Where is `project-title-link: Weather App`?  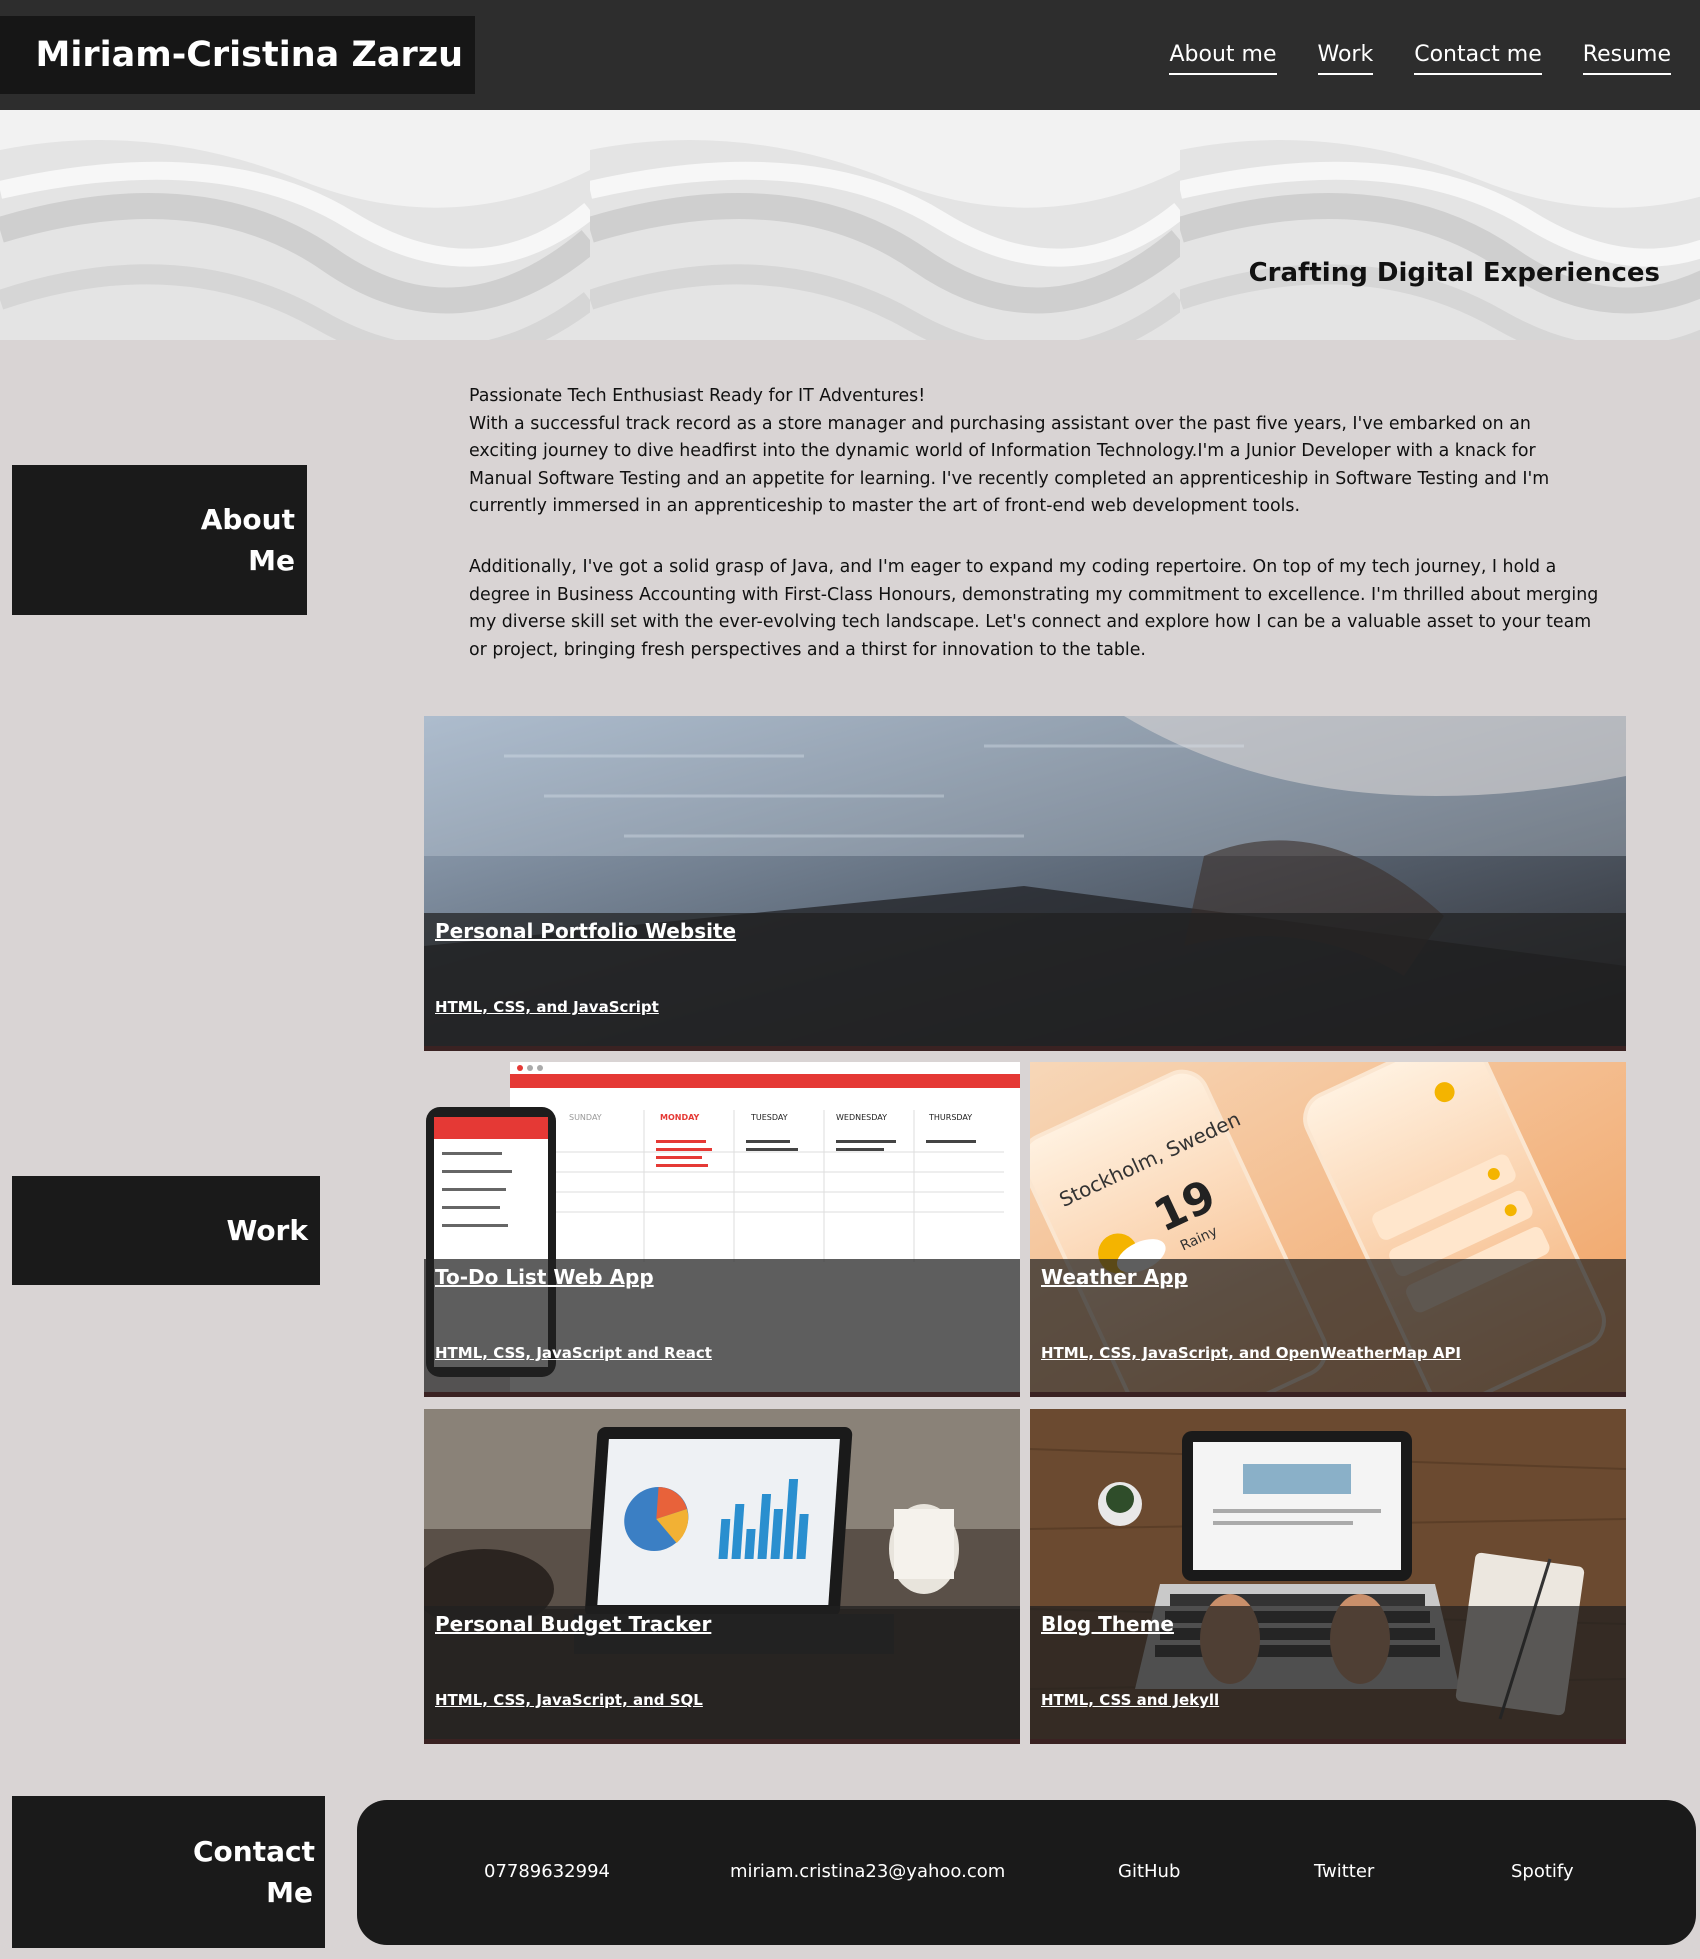 project-title-link: Weather App is located at coordinates (1114, 1277).